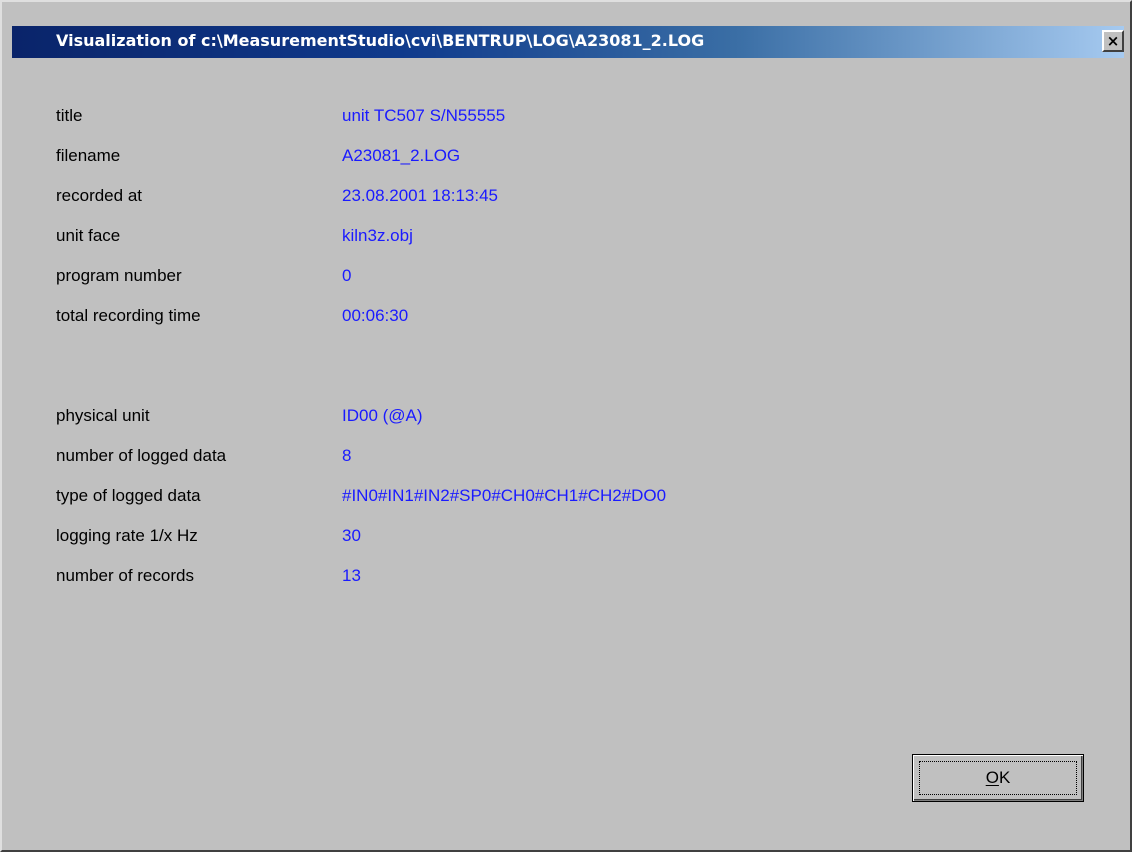 This screenshot has height=852, width=1132. I want to click on label-logging-rate: logging rate 1/x Hz, so click(127, 535).